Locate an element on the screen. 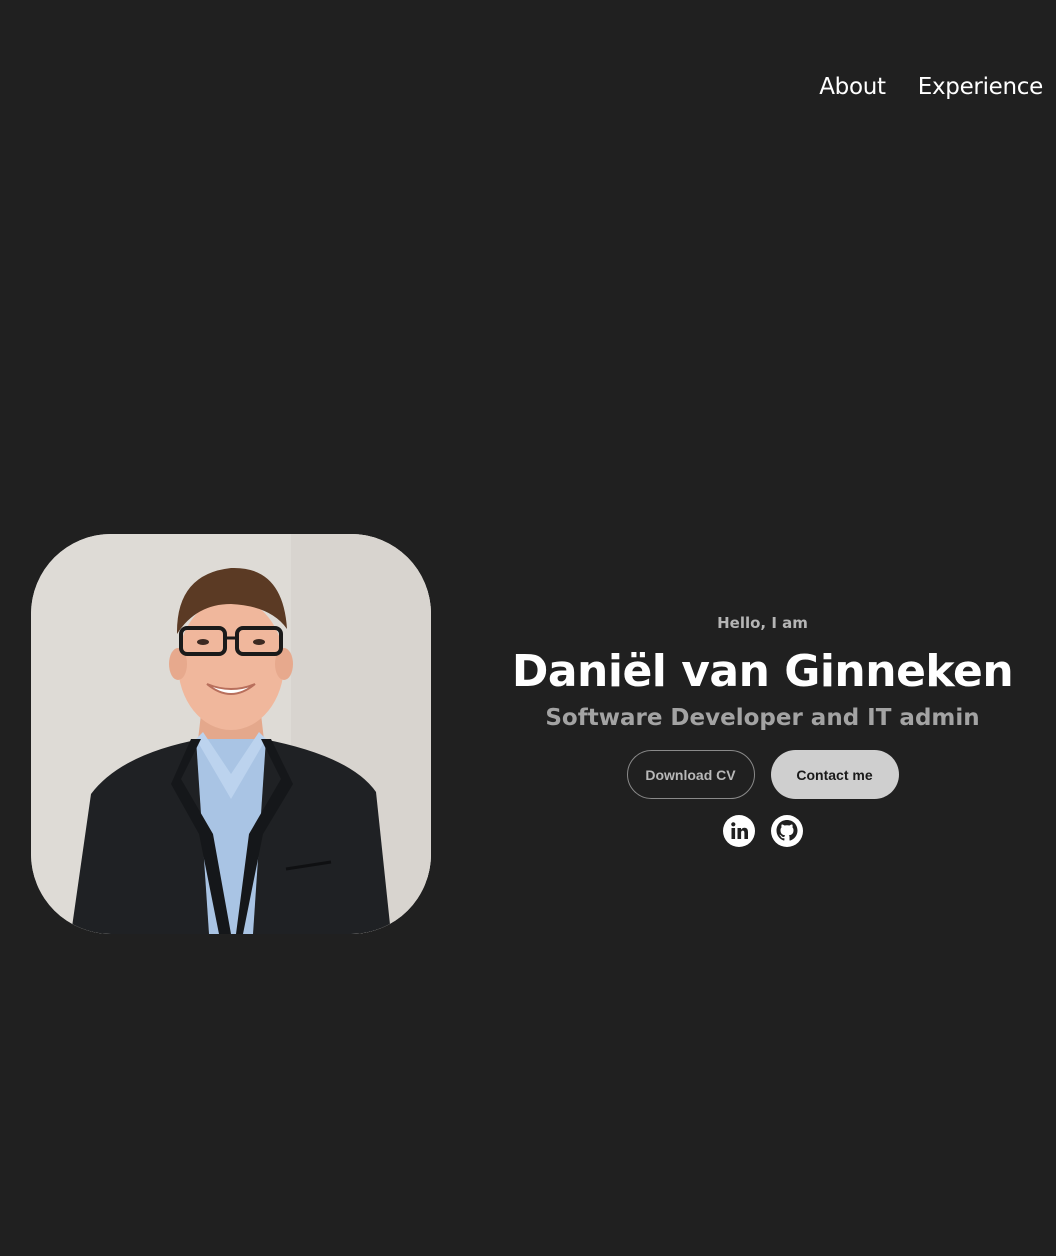  contact-me-button: Contact me is located at coordinates (834, 774).